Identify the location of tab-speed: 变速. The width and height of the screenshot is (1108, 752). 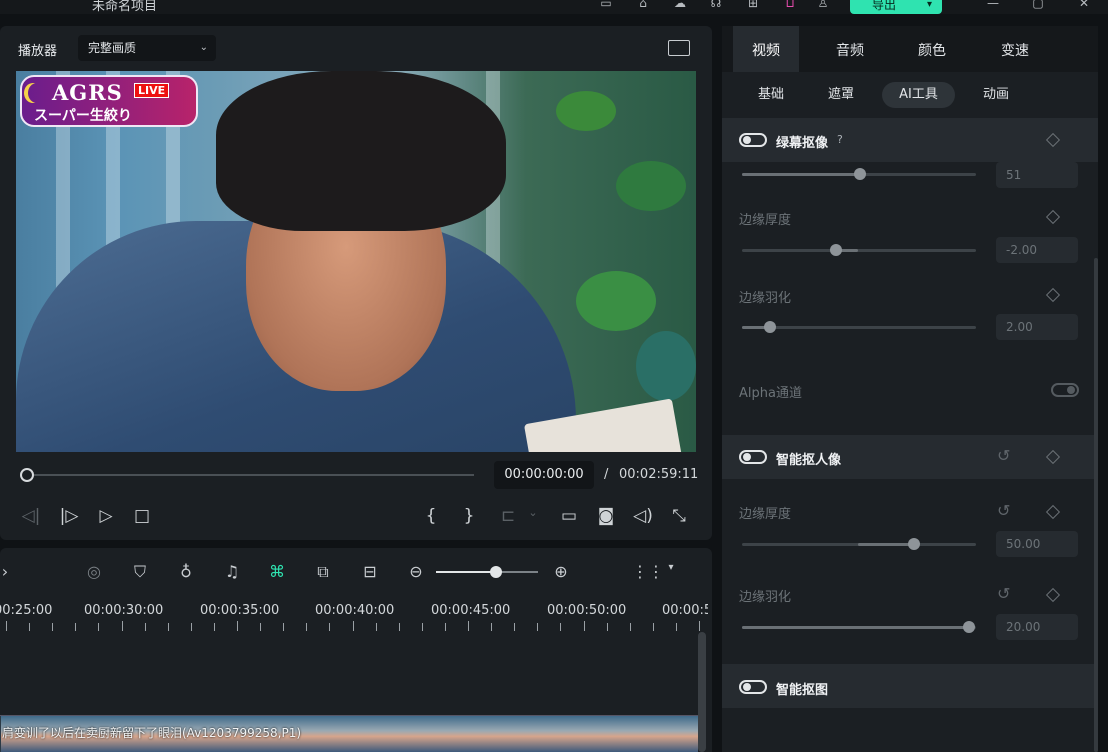
(1015, 49).